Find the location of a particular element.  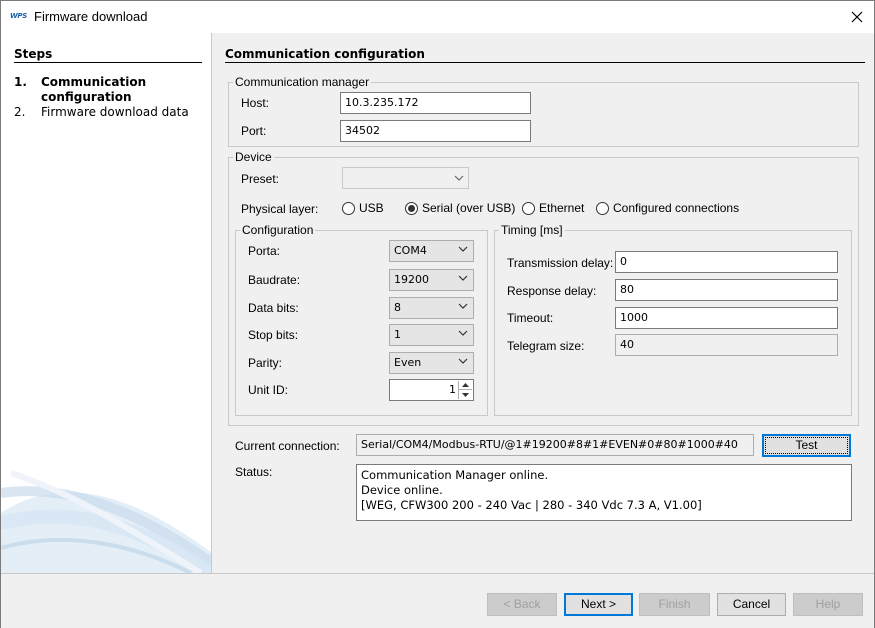

device-legend: Device is located at coordinates (253, 157).